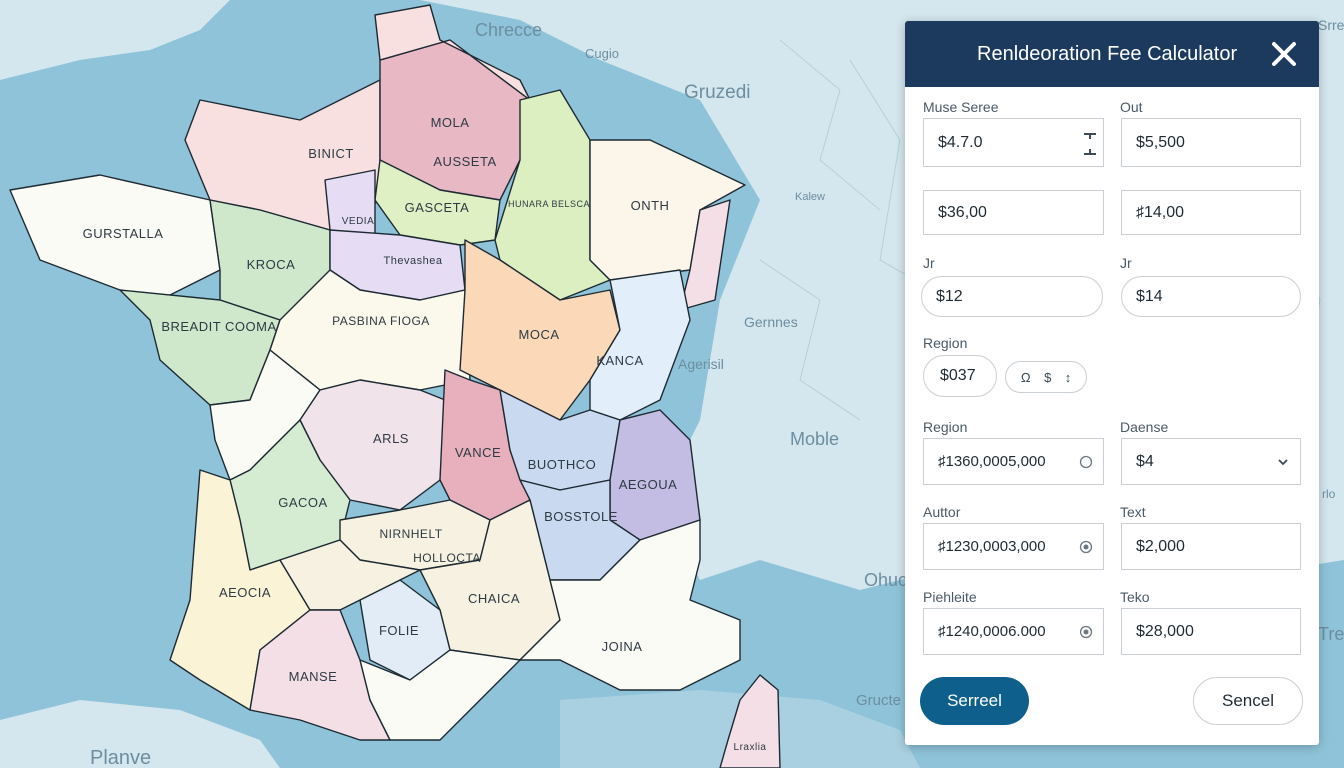 This screenshot has height=768, width=1344. Describe the element at coordinates (1013, 142) in the screenshot. I see `muse-seree-input: $4.7.0` at that location.